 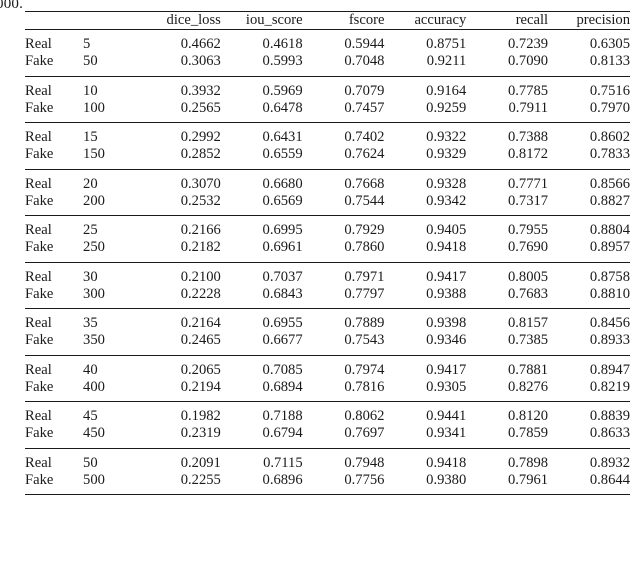 I want to click on row-epoch-value: 20, so click(x=111, y=180).